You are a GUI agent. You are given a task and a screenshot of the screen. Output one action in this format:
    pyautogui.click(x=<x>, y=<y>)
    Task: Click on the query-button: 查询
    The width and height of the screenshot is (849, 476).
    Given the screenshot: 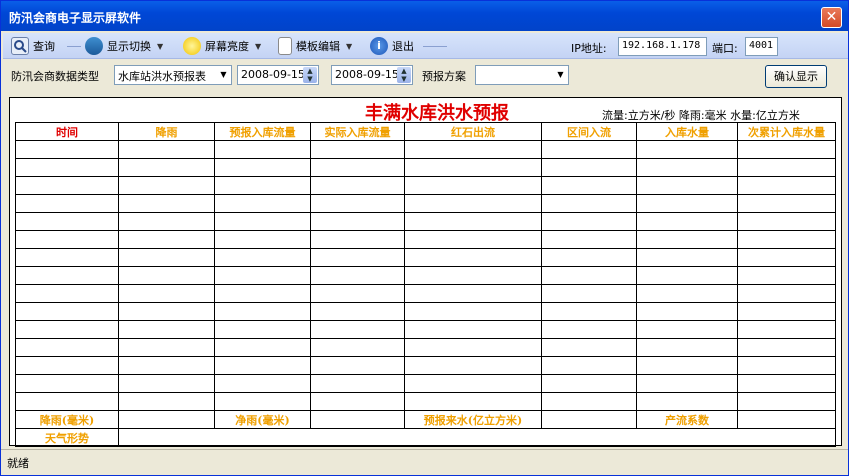 What is the action you would take?
    pyautogui.click(x=33, y=46)
    